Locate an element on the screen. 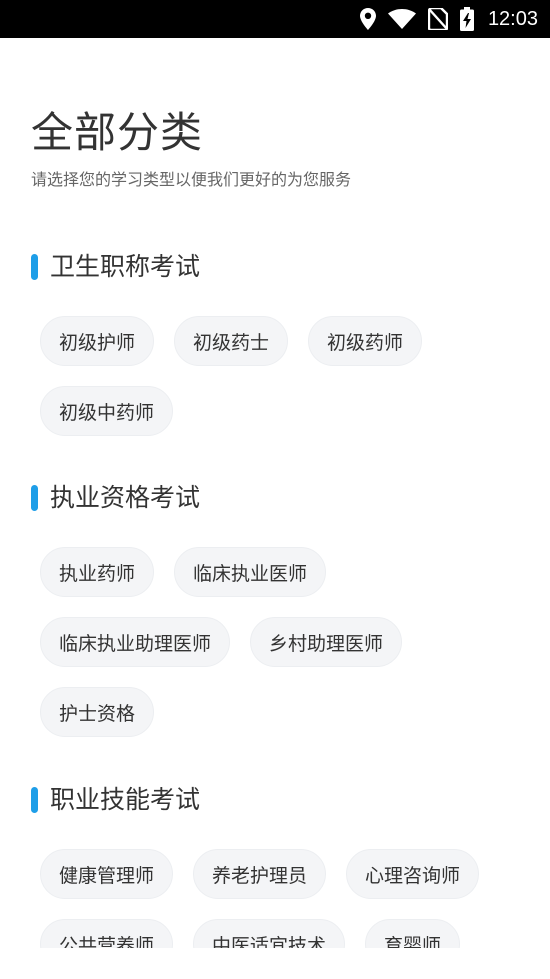  category-chip: 心理咨询师 is located at coordinates (413, 874).